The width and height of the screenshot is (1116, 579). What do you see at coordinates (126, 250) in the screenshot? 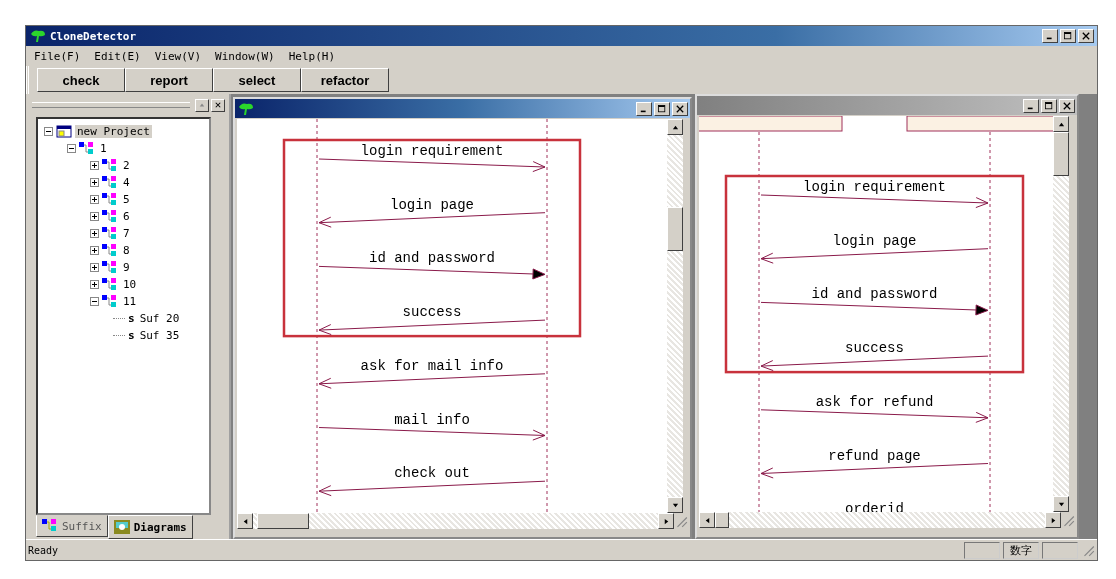
I see `tree-item: 8` at bounding box center [126, 250].